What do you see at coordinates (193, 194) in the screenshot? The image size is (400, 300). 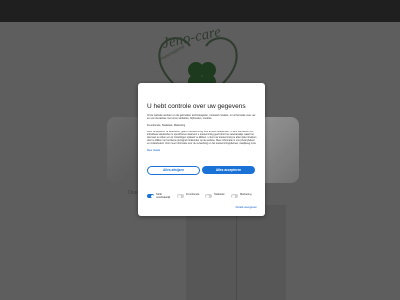 I see `toggle-label: Functionele` at bounding box center [193, 194].